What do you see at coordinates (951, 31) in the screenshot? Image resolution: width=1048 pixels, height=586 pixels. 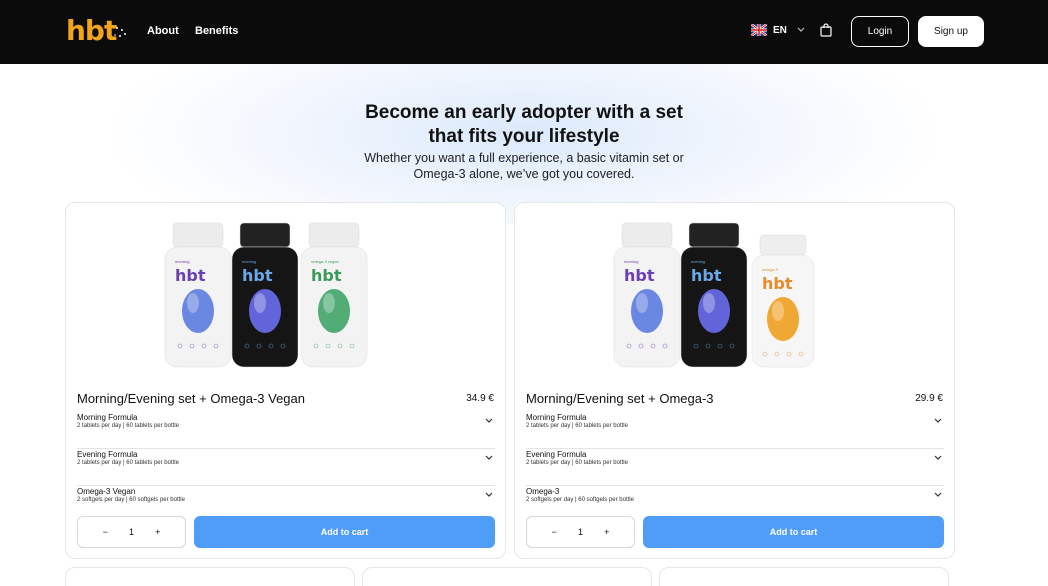 I see `signup-button: Sign up` at bounding box center [951, 31].